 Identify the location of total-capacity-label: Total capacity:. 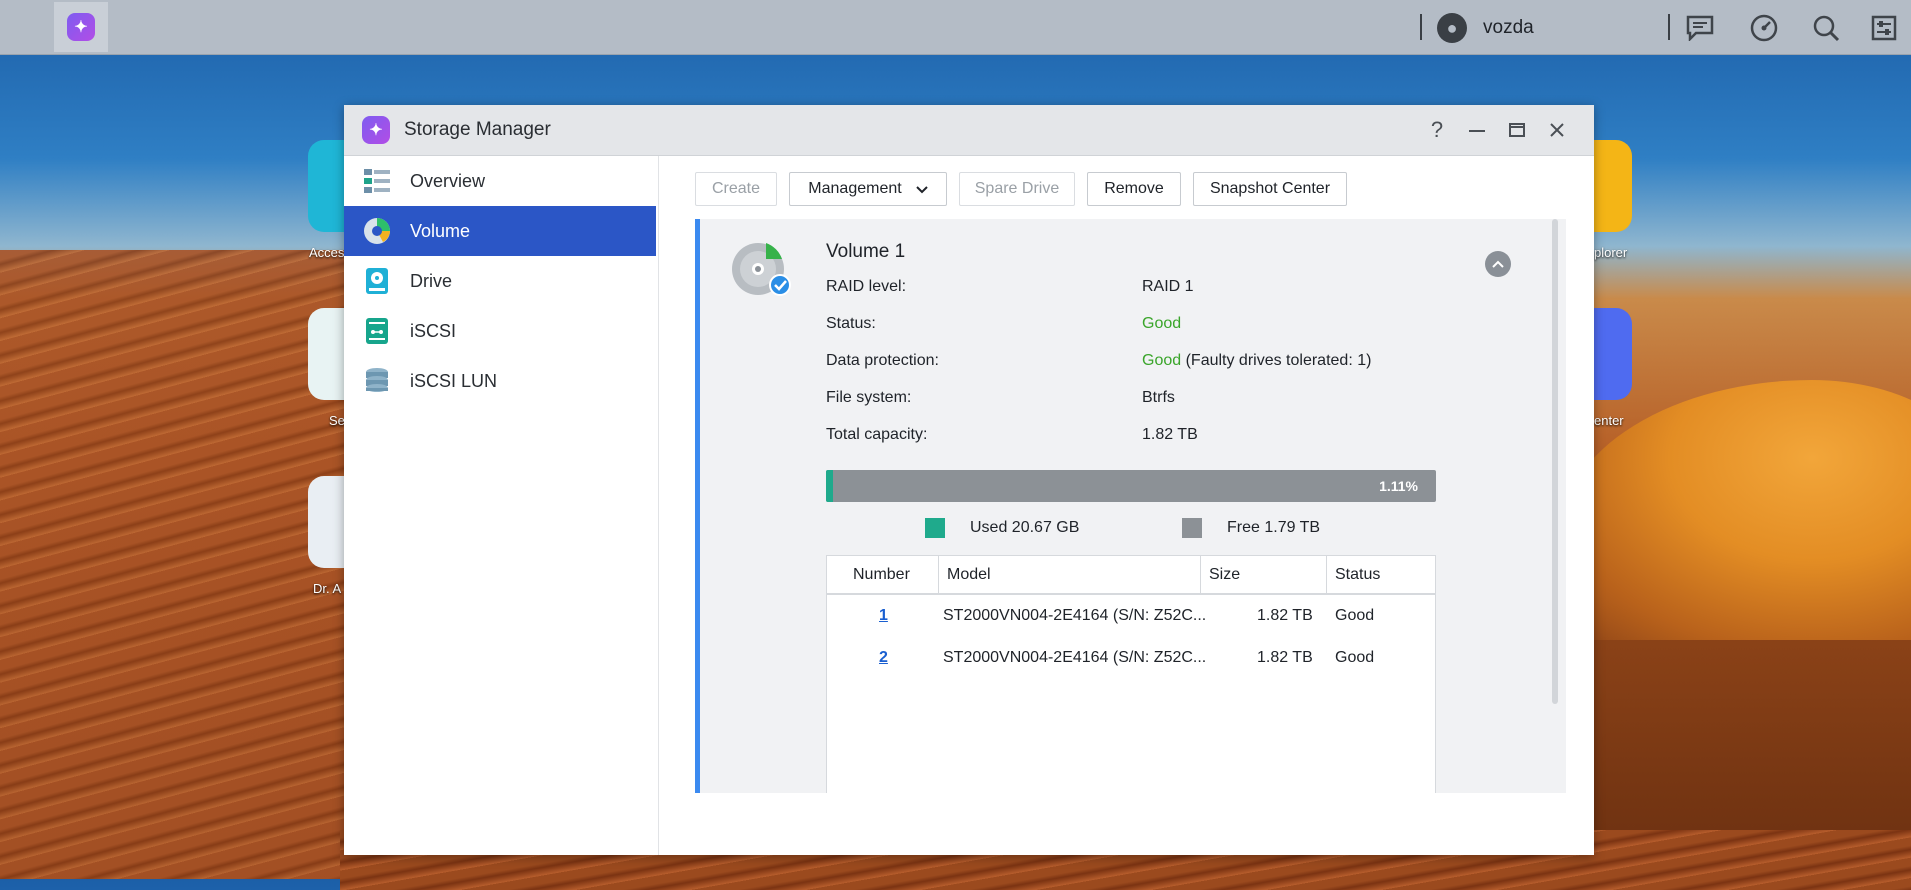
(877, 434).